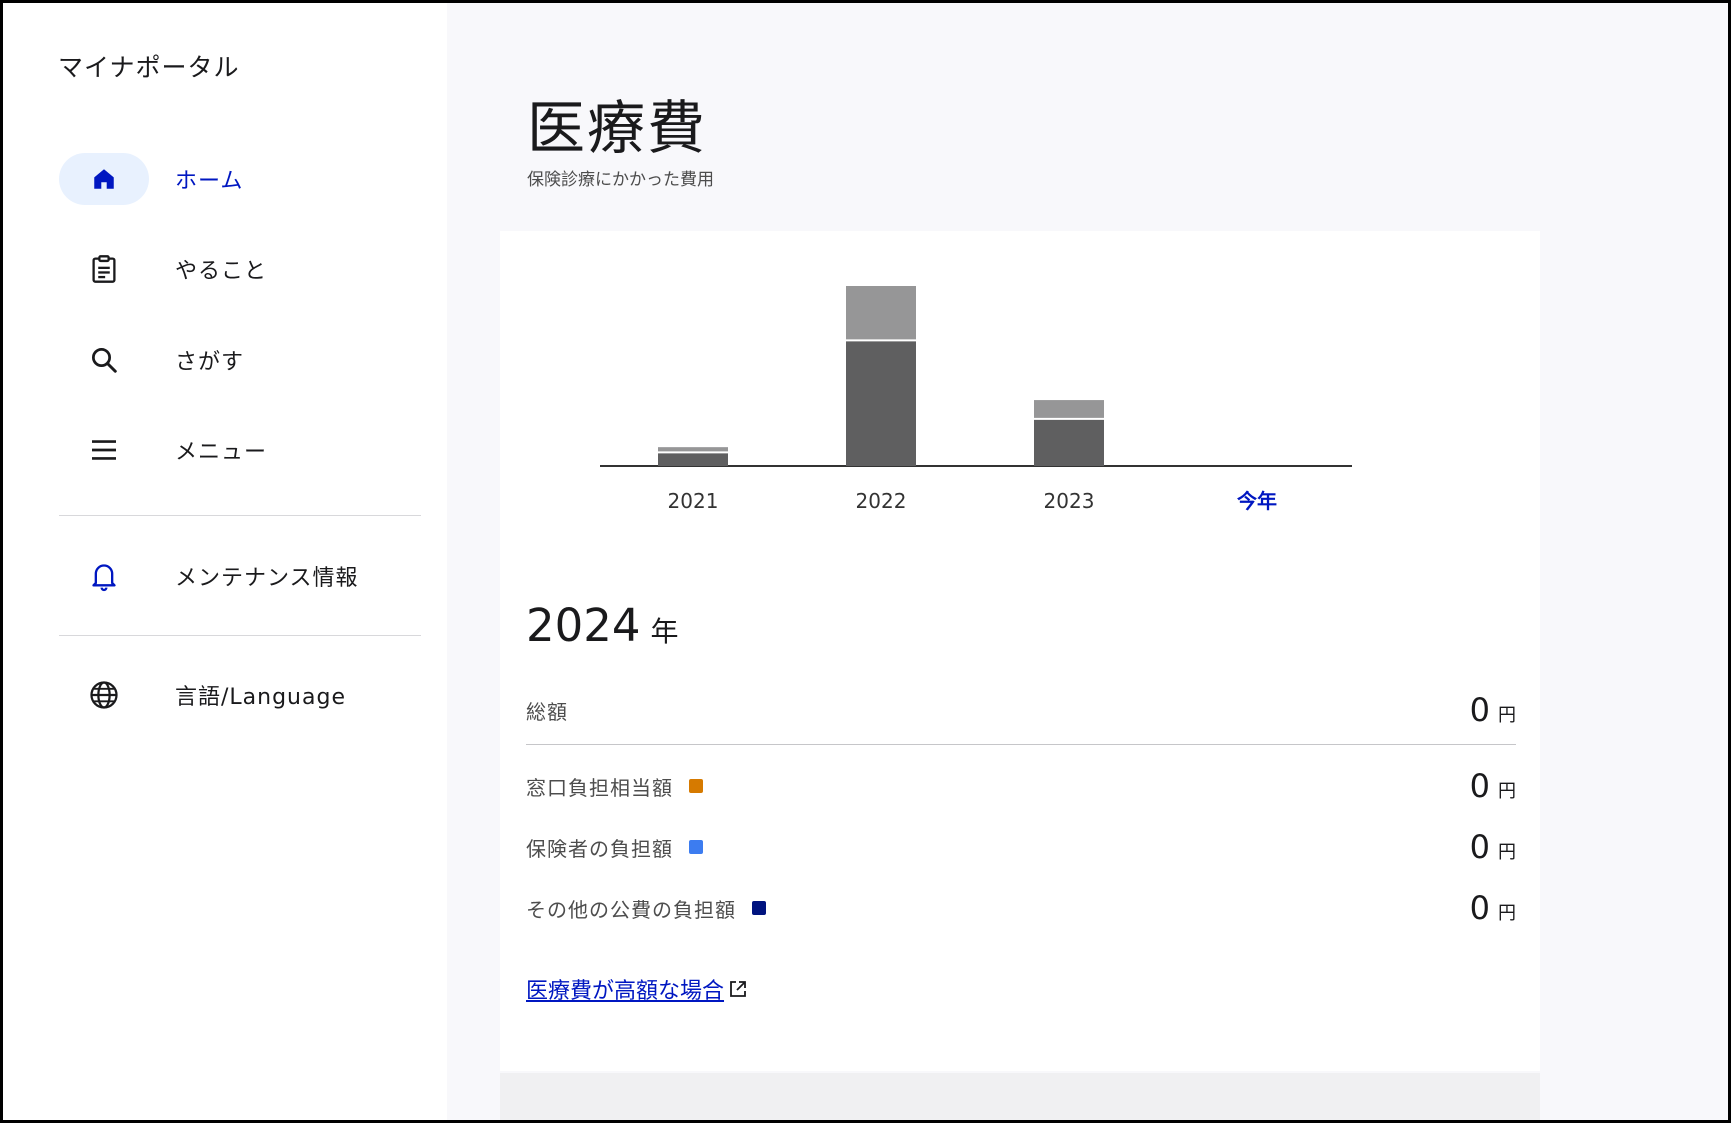 The image size is (1731, 1123). What do you see at coordinates (1493, 710) in the screenshot?
I see `total-value: 0 円` at bounding box center [1493, 710].